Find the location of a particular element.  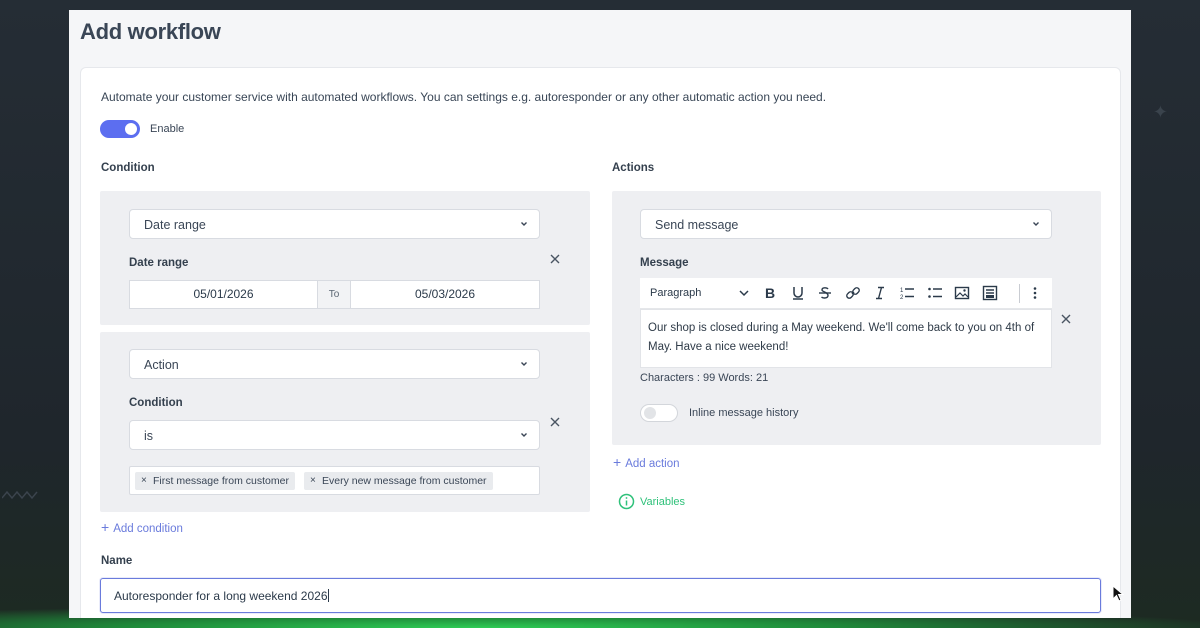

info-circle-icon is located at coordinates (626, 501).